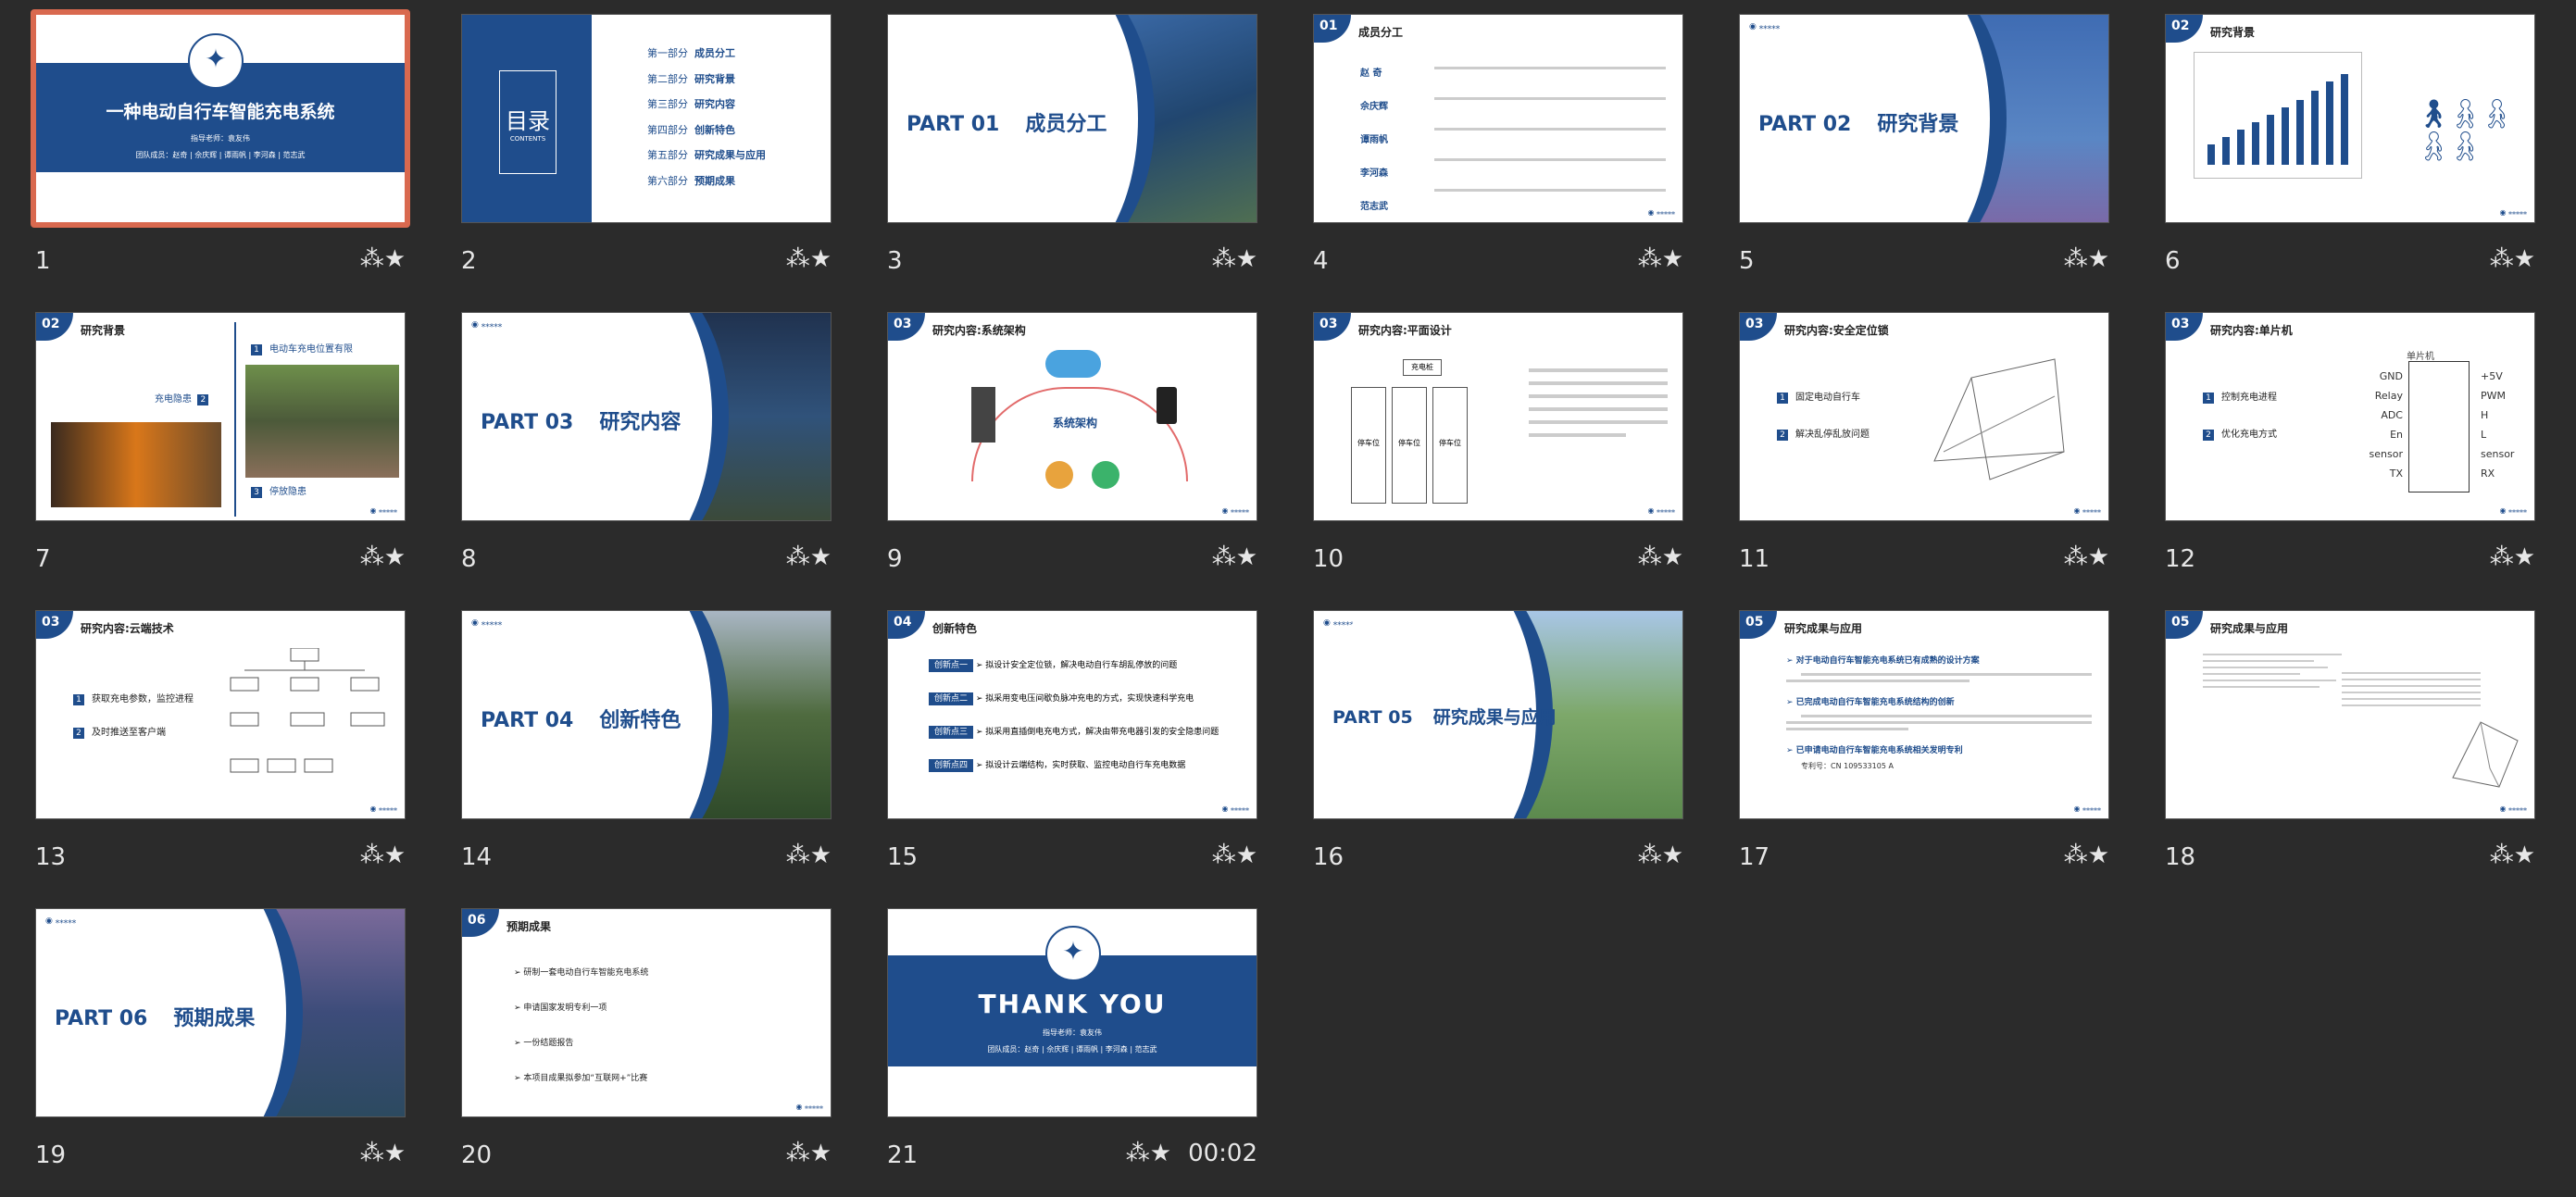 Image resolution: width=2576 pixels, height=1197 pixels. Describe the element at coordinates (2350, 714) in the screenshot. I see `slide-thumbnail: 05 研究成果与应用 ◉ ⁎⁎⁎⁎⁎` at that location.